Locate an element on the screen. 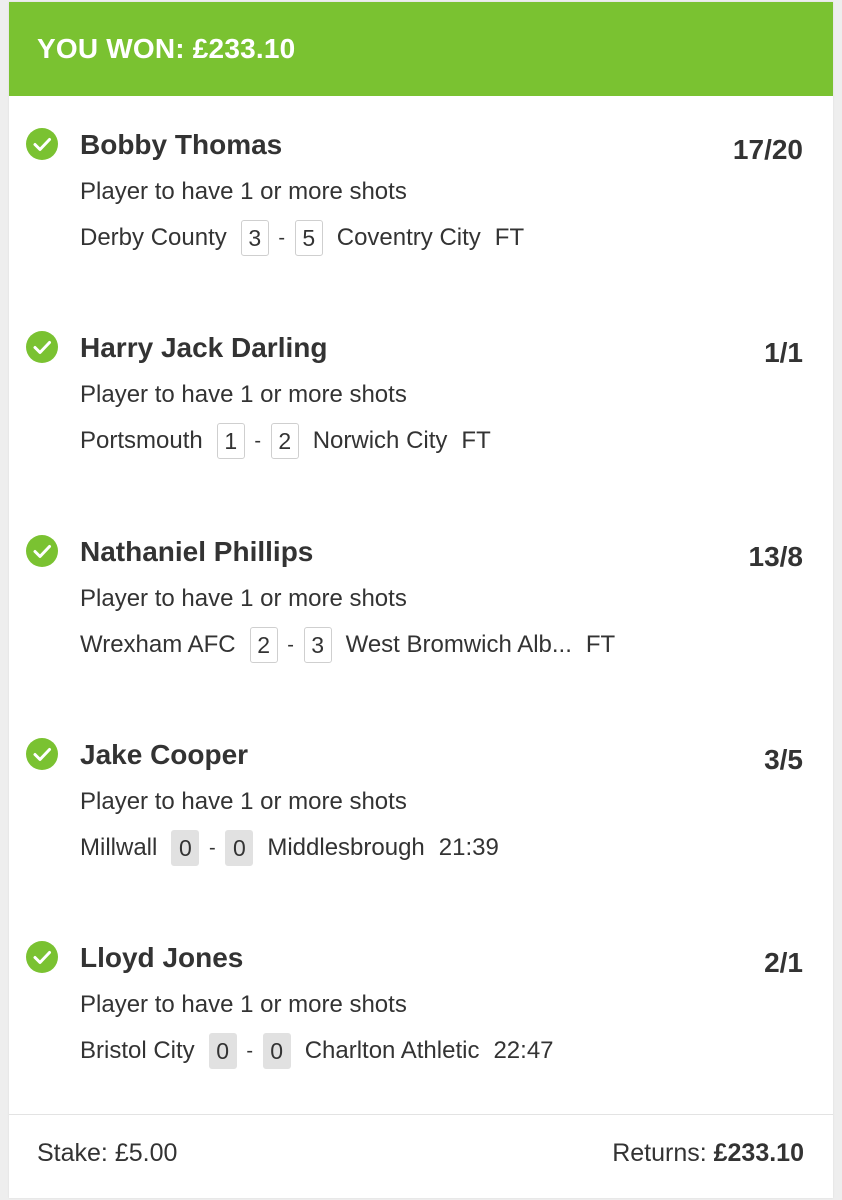  selection-odds: 2/1 is located at coordinates (783, 962).